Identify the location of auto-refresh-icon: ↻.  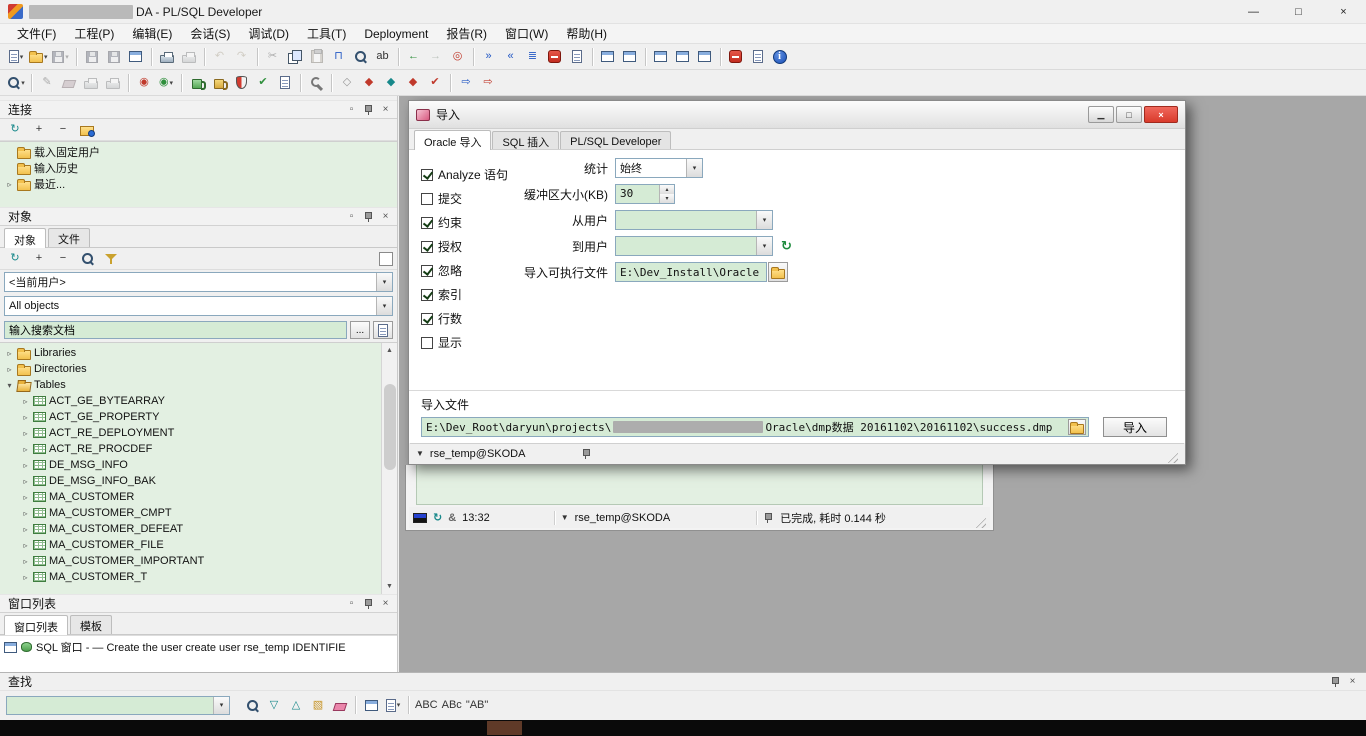
(437, 517).